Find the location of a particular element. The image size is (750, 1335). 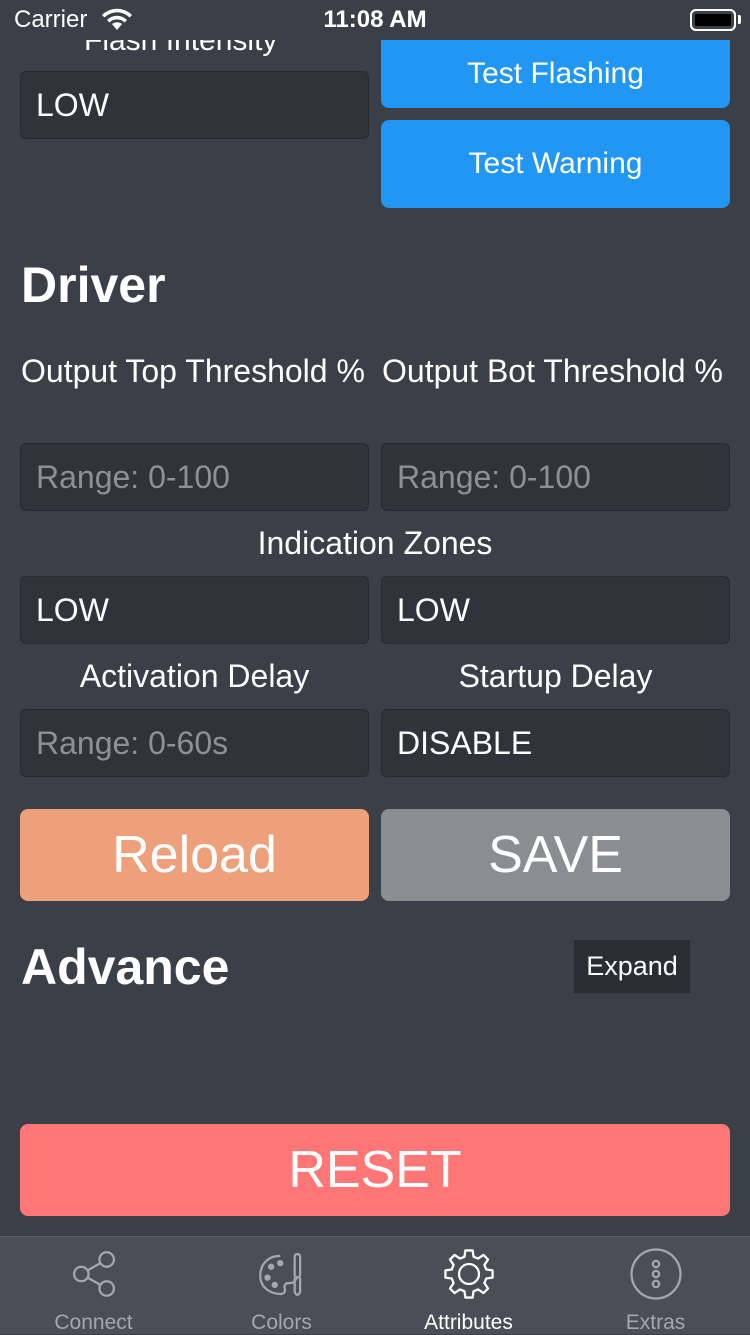

indication-zone-left-select: LOW is located at coordinates (194, 610).